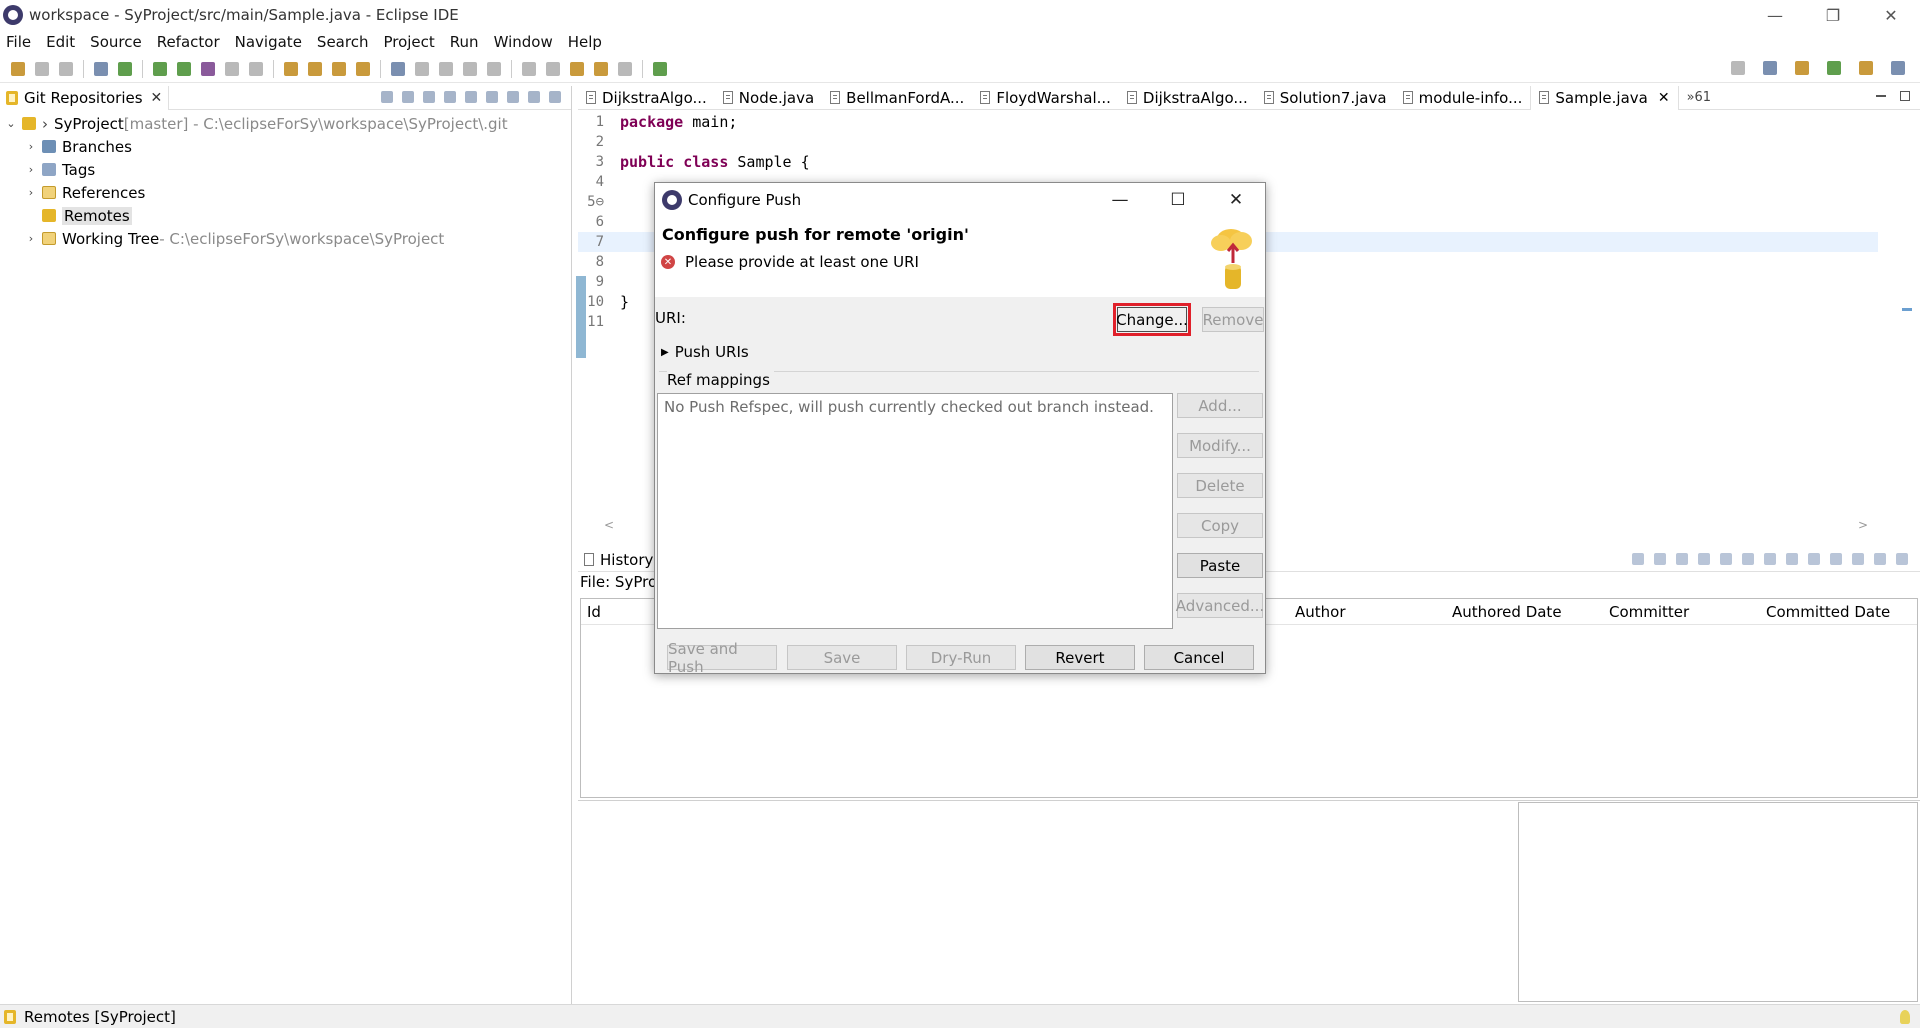 This screenshot has height=1028, width=1920. I want to click on layout-icon, so click(1792, 559).